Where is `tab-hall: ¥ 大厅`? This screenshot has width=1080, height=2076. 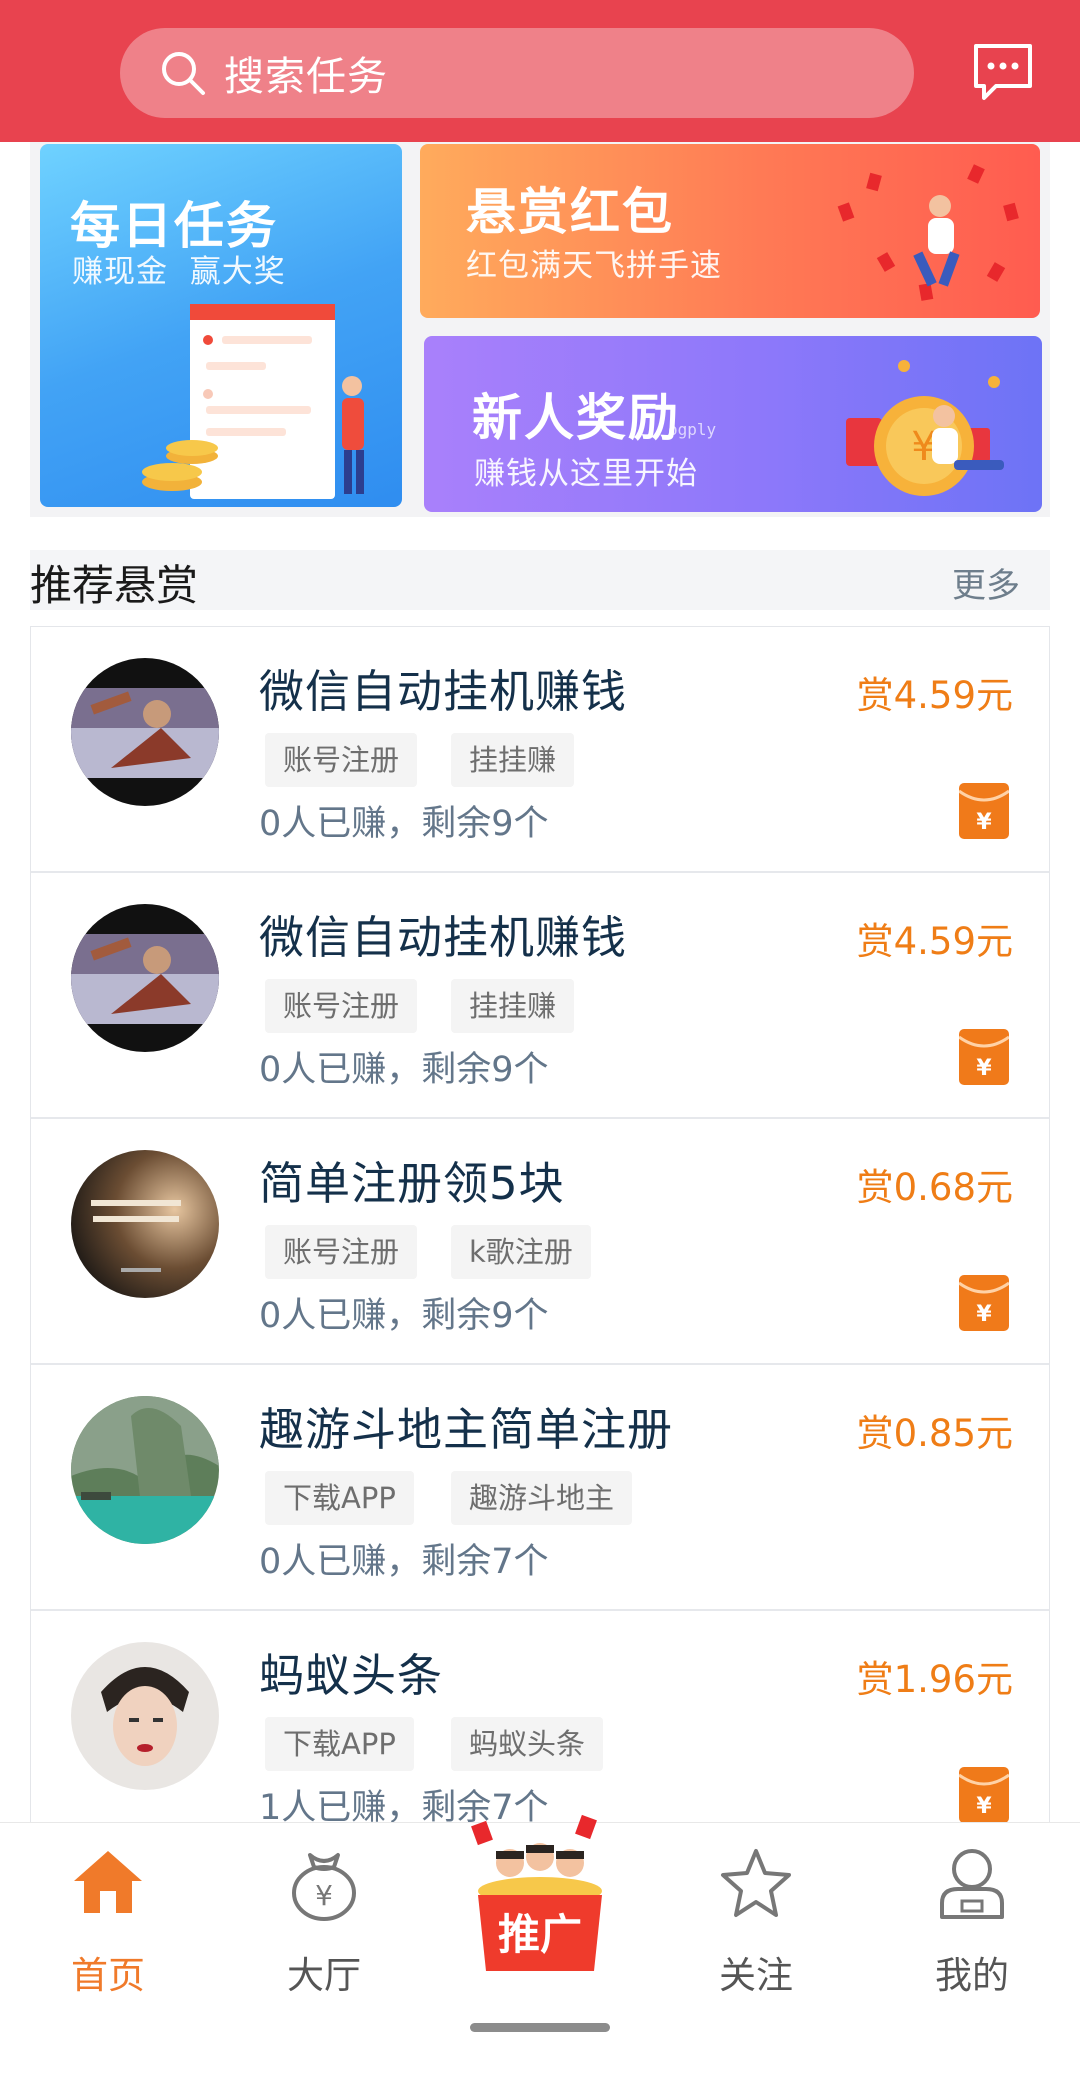
tab-hall: ¥ 大厅 is located at coordinates (324, 1921).